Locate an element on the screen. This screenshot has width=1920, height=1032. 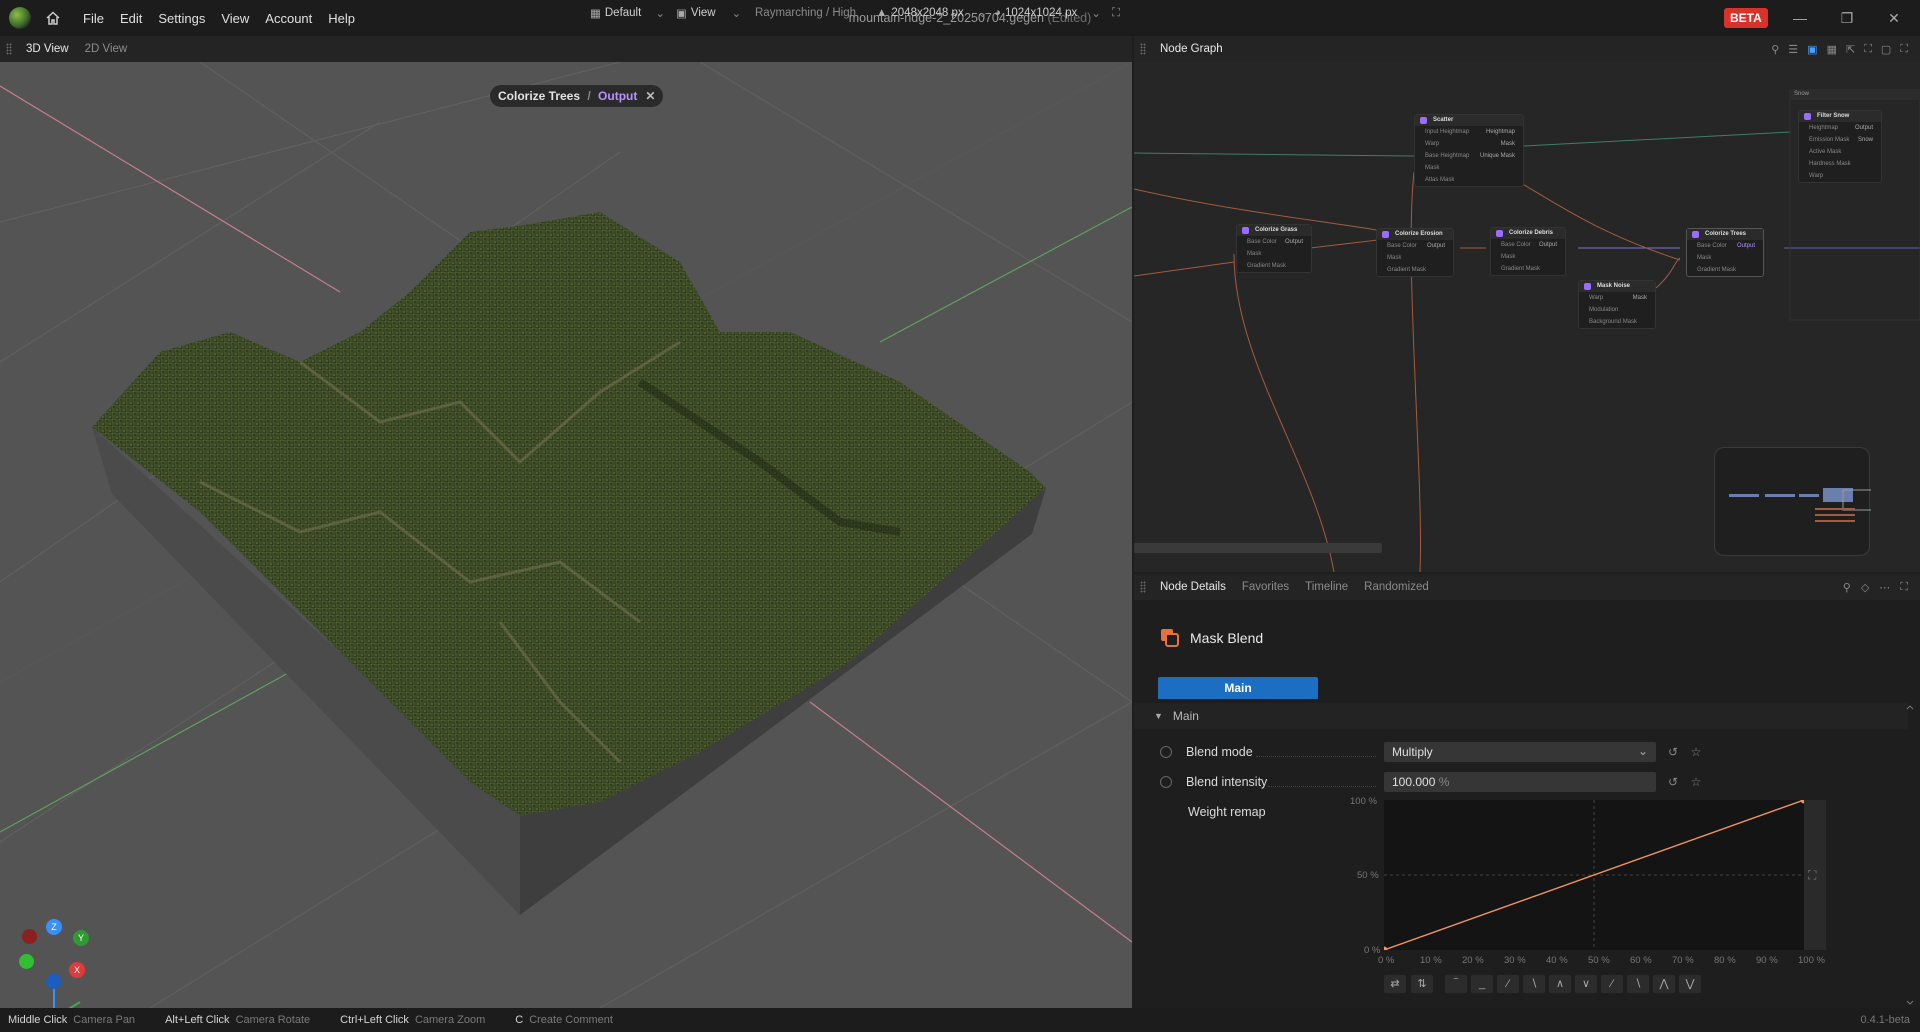
unit-label: % is located at coordinates (1444, 782).